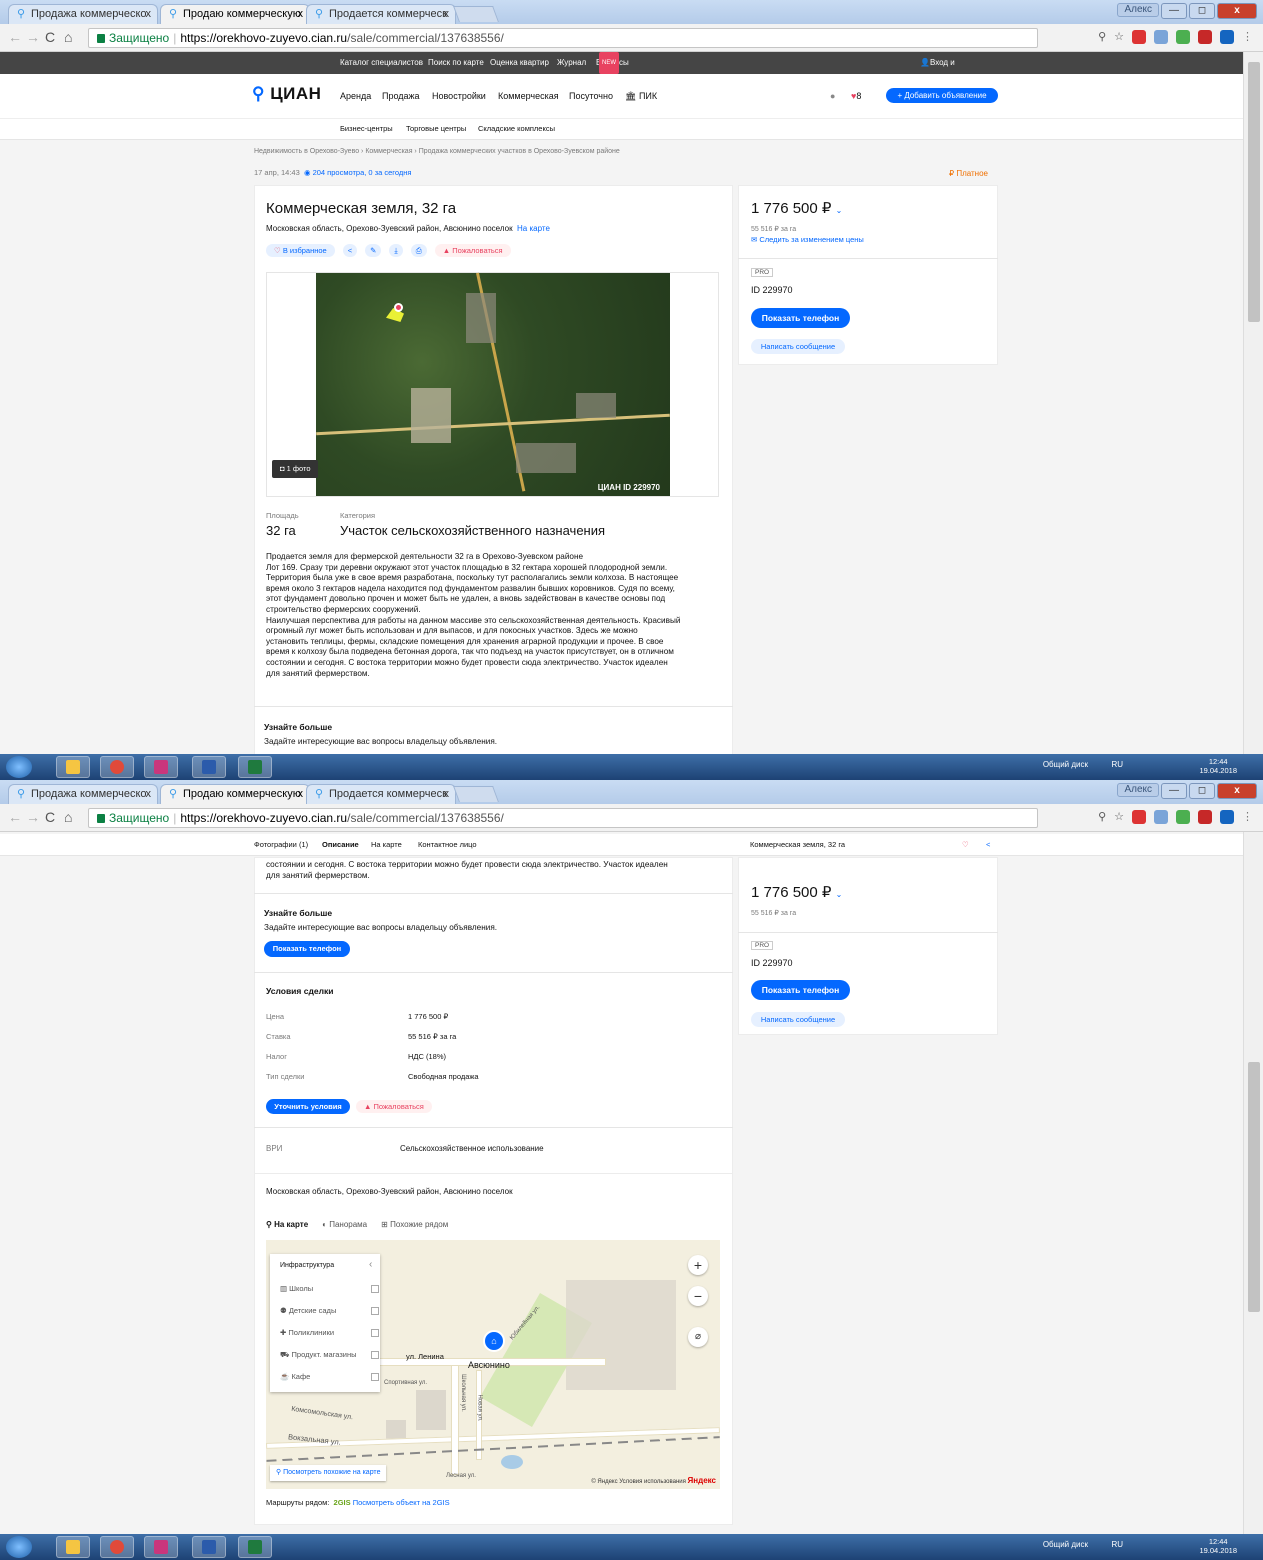 The width and height of the screenshot is (1263, 1560). Describe the element at coordinates (698, 1296) in the screenshot. I see `zoom-out-button: −` at that location.